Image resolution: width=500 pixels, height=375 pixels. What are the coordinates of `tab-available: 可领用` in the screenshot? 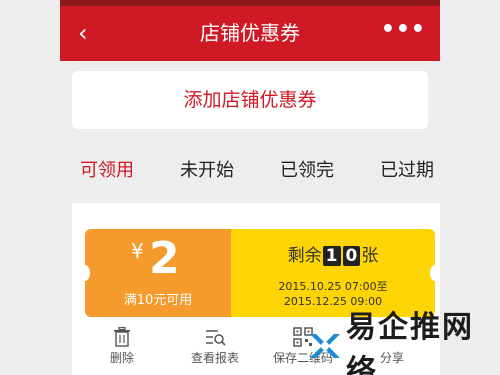 It's located at (107, 171).